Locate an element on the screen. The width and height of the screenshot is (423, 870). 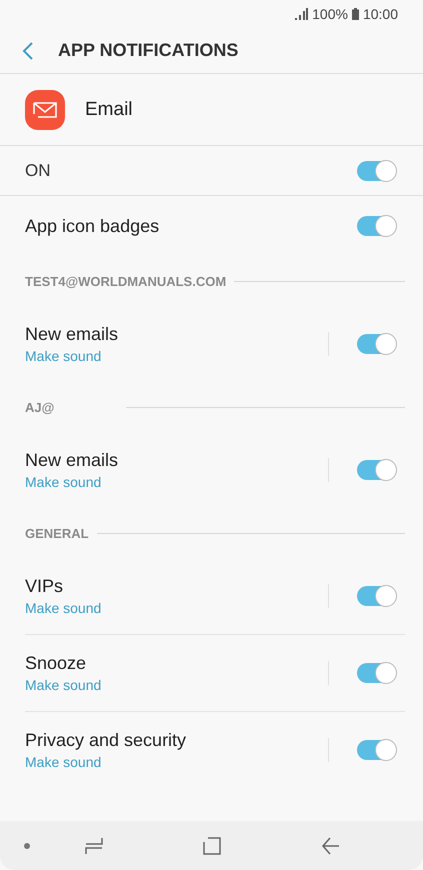
recent-apps-icon is located at coordinates (94, 845).